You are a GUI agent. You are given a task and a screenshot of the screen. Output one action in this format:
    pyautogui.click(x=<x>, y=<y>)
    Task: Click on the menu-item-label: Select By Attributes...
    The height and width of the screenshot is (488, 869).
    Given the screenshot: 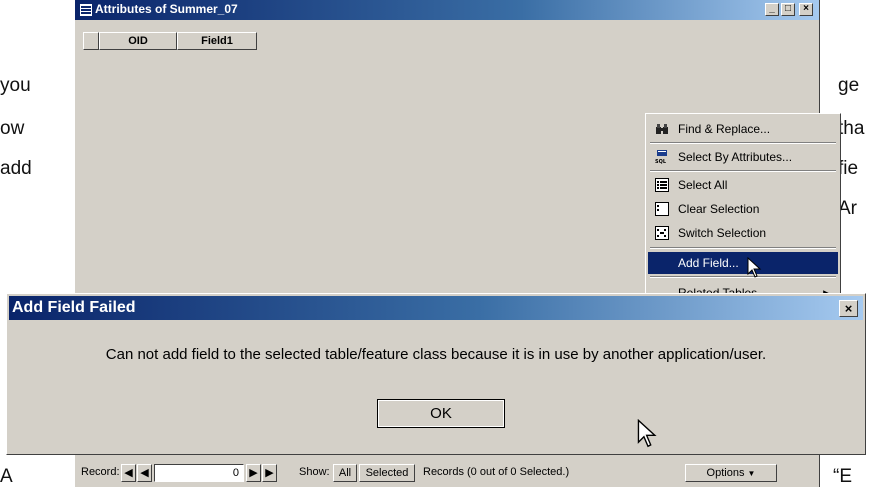 What is the action you would take?
    pyautogui.click(x=735, y=157)
    